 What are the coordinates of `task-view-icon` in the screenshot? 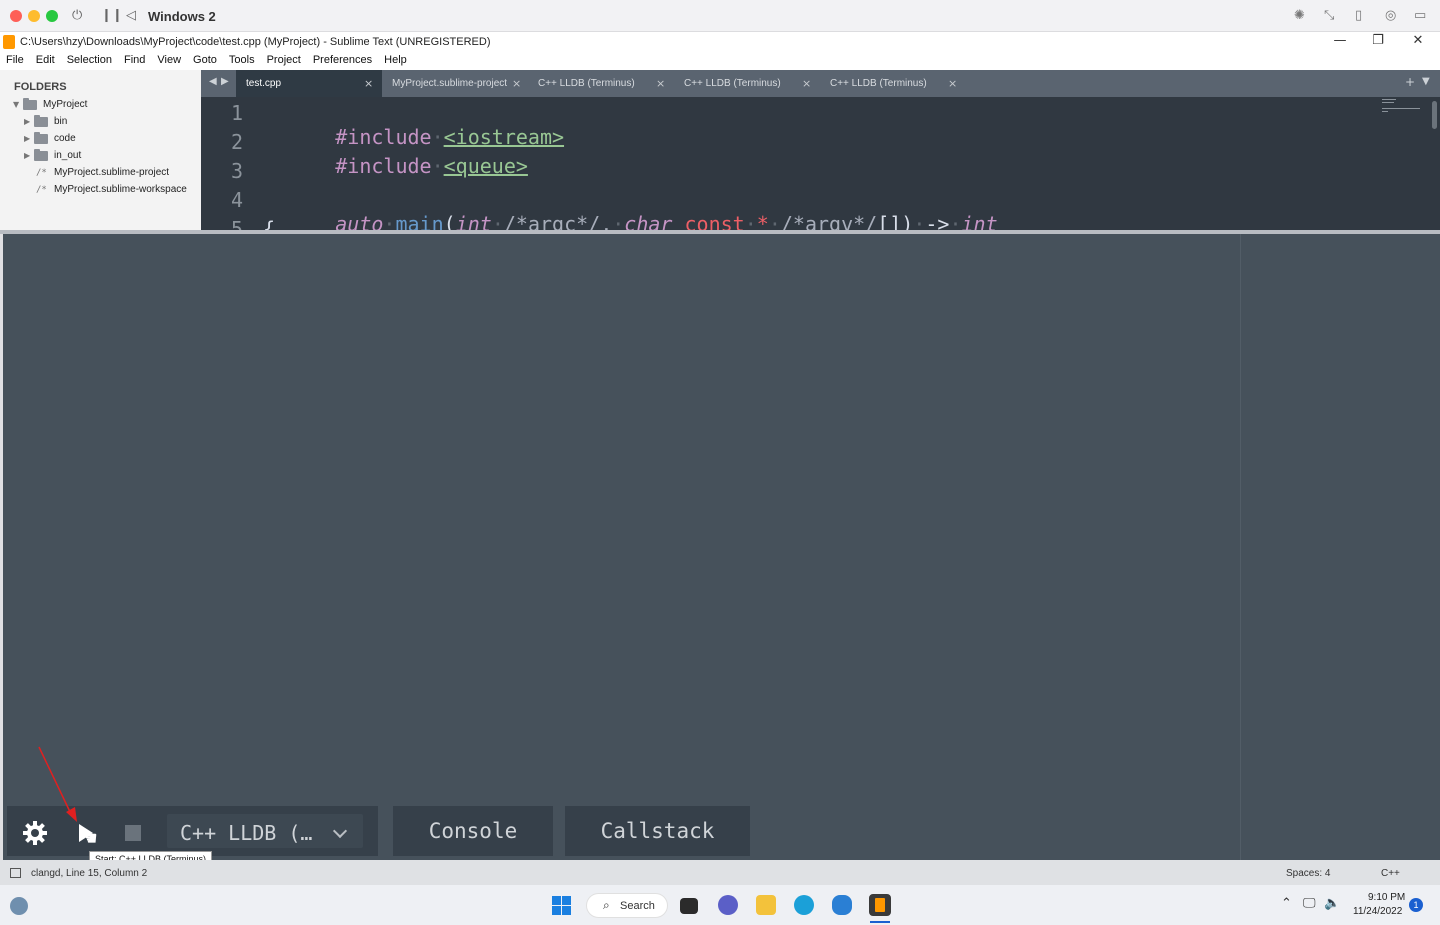 It's located at (689, 906).